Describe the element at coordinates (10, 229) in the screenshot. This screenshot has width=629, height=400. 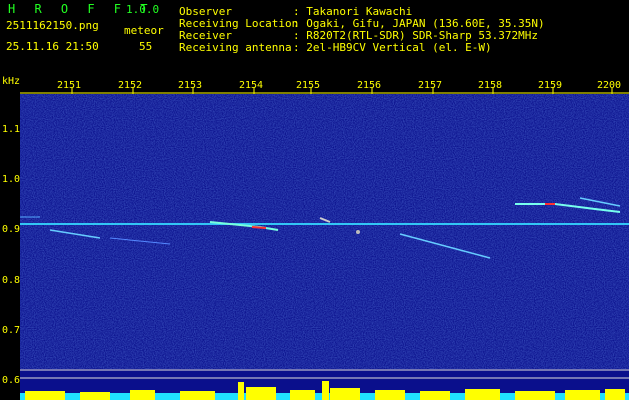
I see `y-tick-label: 0.9` at that location.